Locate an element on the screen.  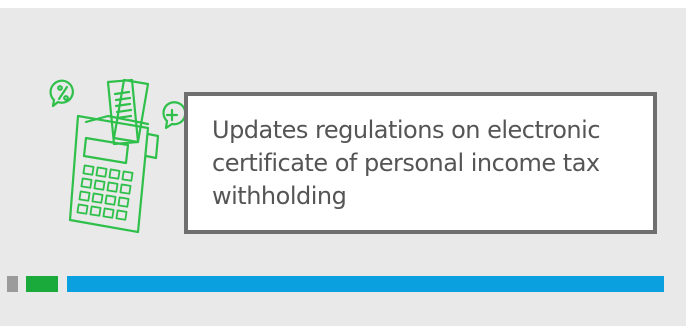
pos-terminal-icon is located at coordinates (118, 156).